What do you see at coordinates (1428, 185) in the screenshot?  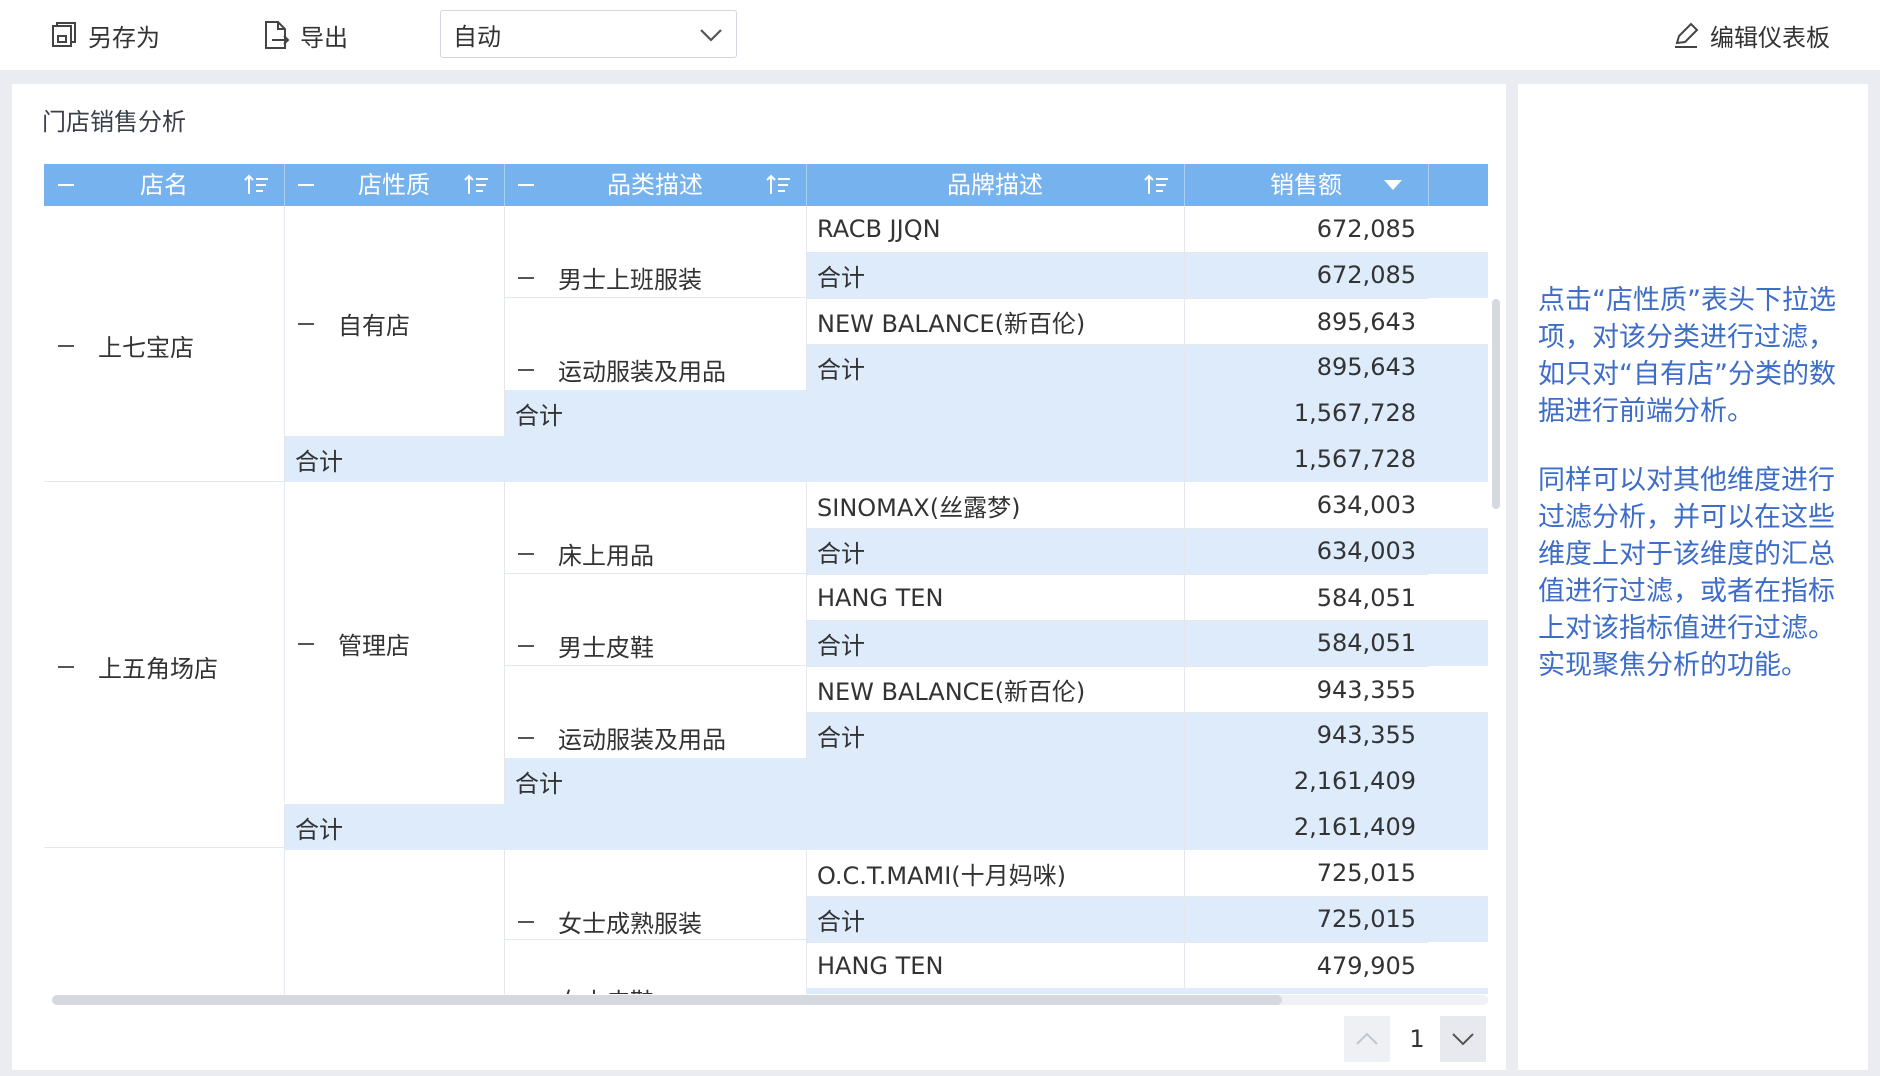 I see `header-divider` at bounding box center [1428, 185].